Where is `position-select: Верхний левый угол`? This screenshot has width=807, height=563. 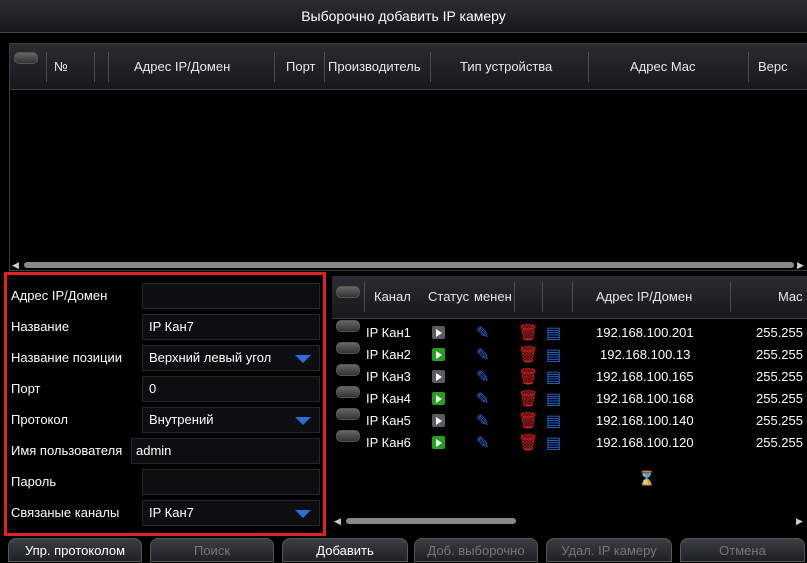 position-select: Верхний левый угол is located at coordinates (231, 358).